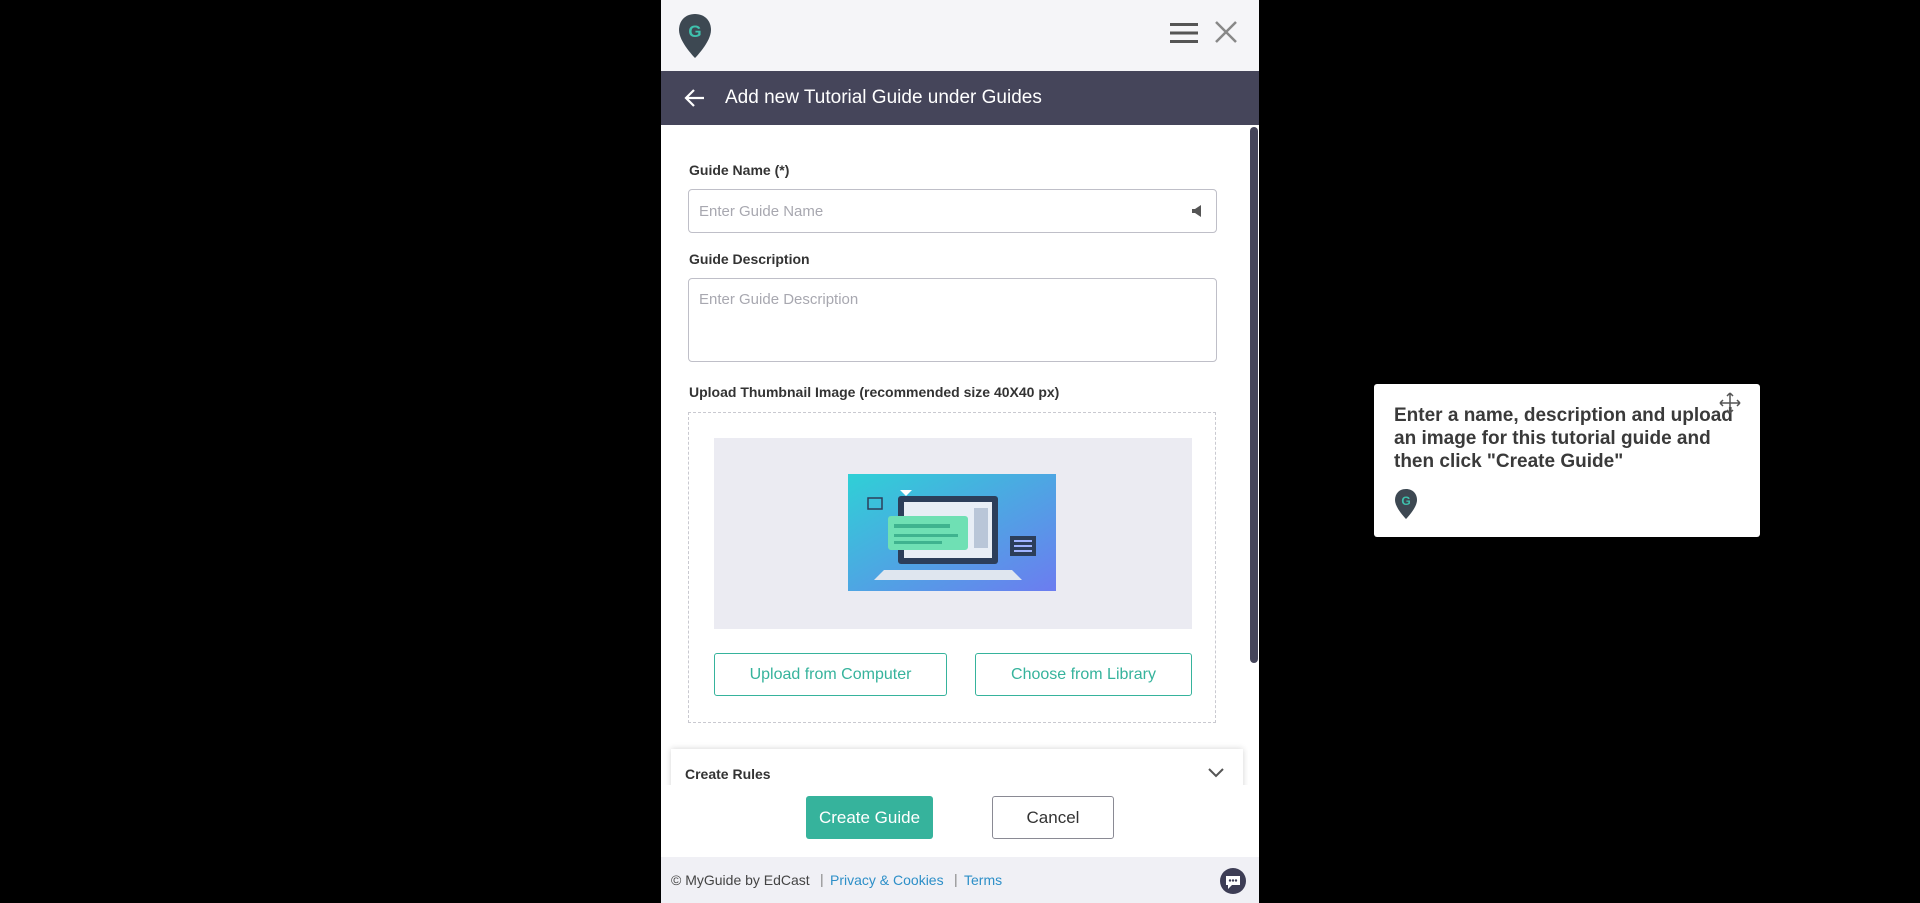 Image resolution: width=1920 pixels, height=903 pixels. I want to click on create-rules-label: Create Rules, so click(728, 774).